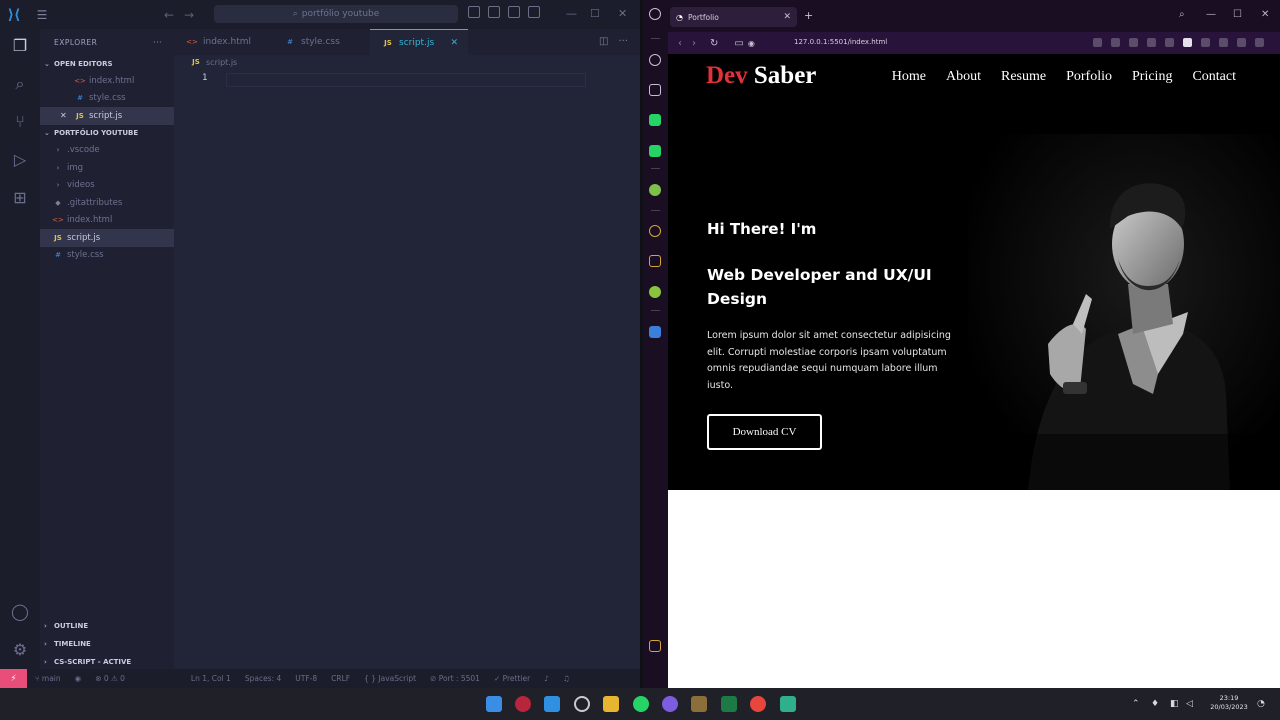 This screenshot has height=720, width=1280. I want to click on settings-icon, so click(655, 292).